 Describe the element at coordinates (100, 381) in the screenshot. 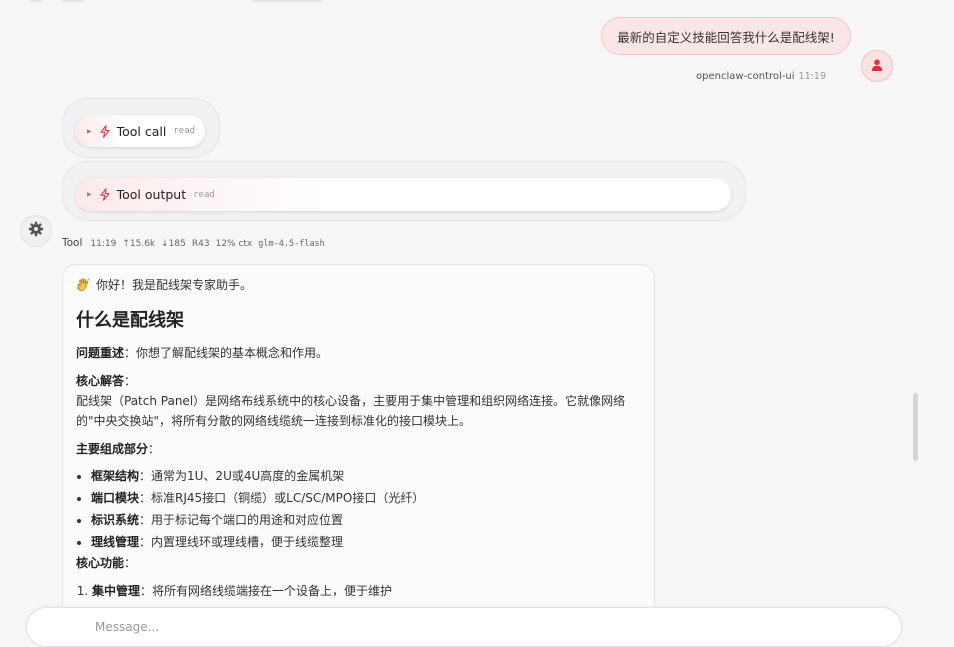

I see `core-label: 核心解答` at that location.